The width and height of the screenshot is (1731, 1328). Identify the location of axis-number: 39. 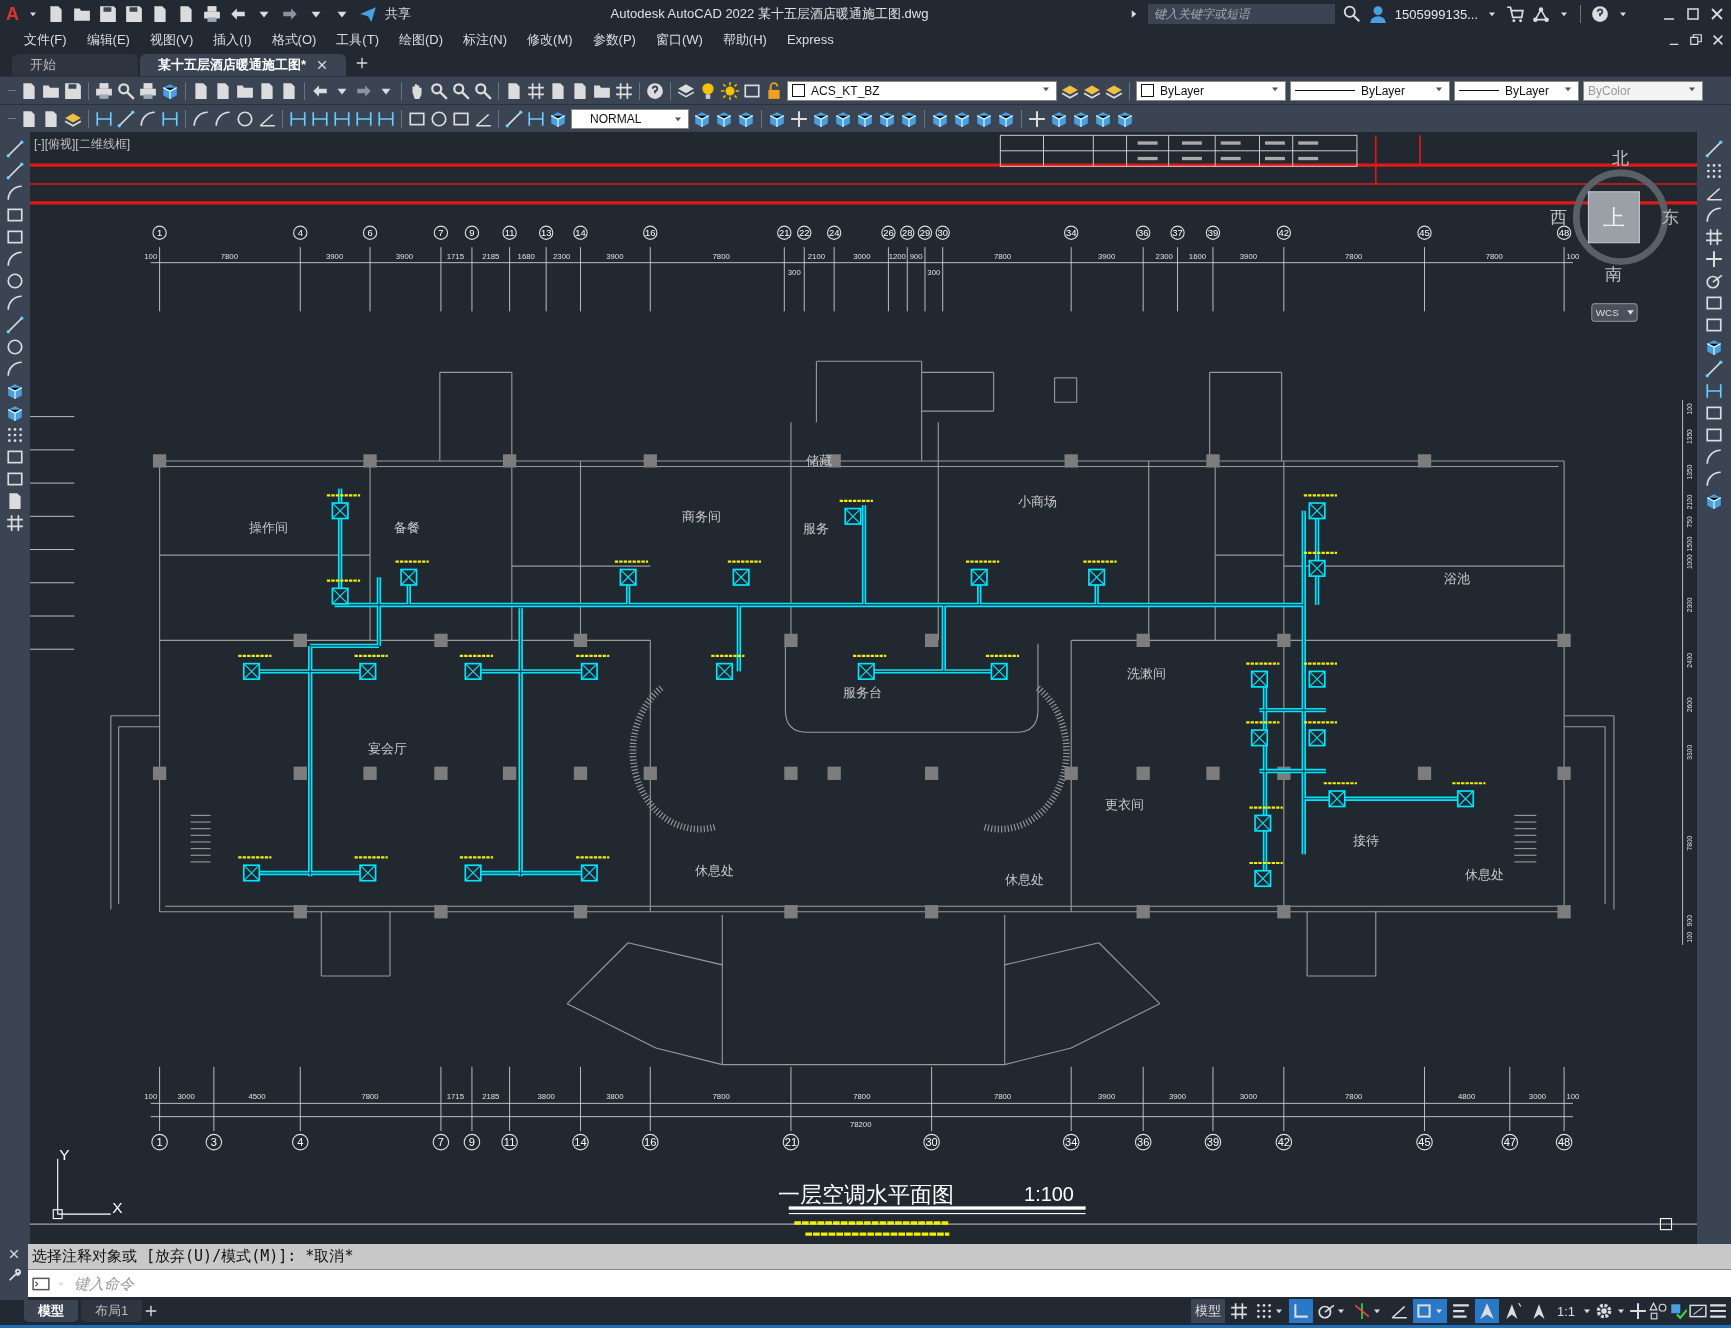
(1213, 1142).